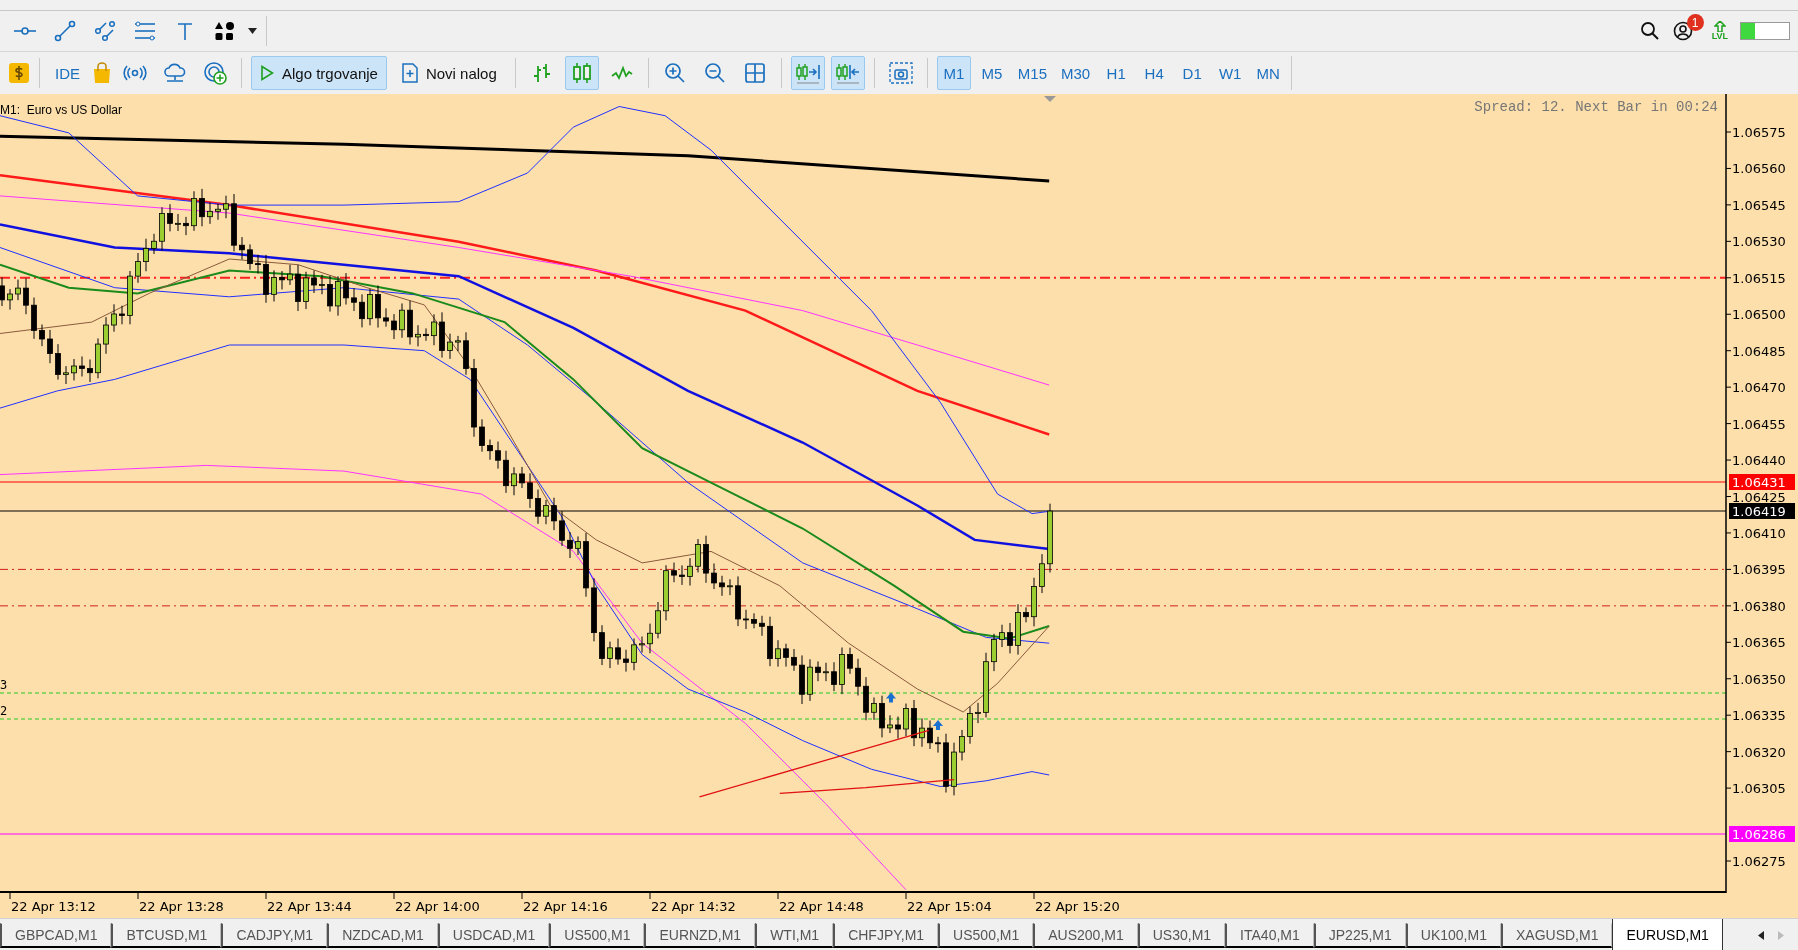  I want to click on timeframe-button: M1, so click(953, 73).